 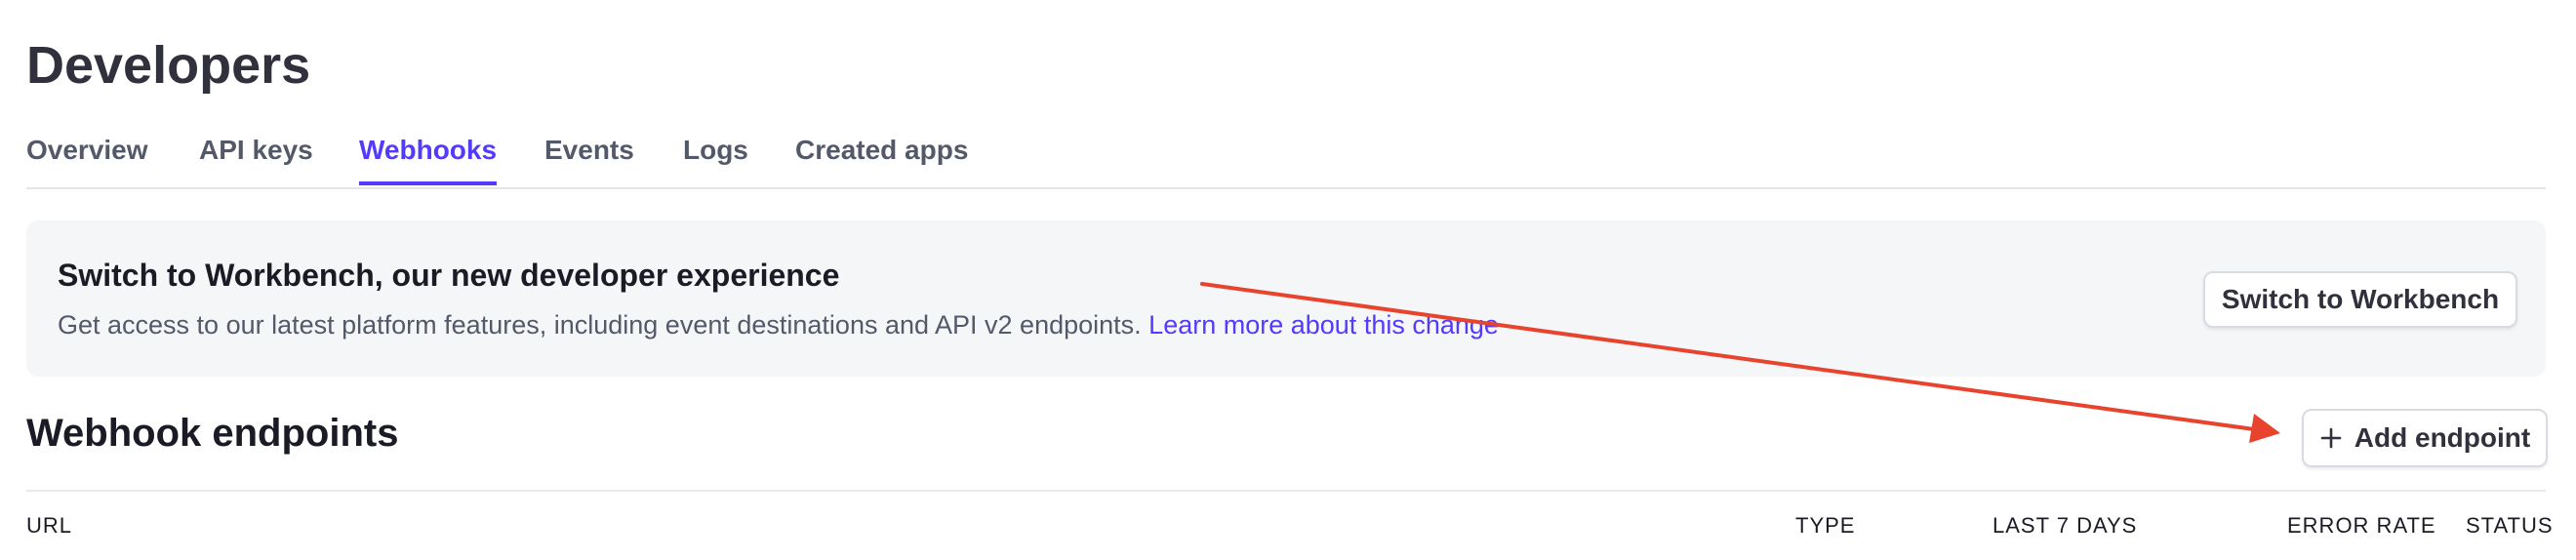 I want to click on learn-more-link: Learn more about this change, so click(x=1323, y=325).